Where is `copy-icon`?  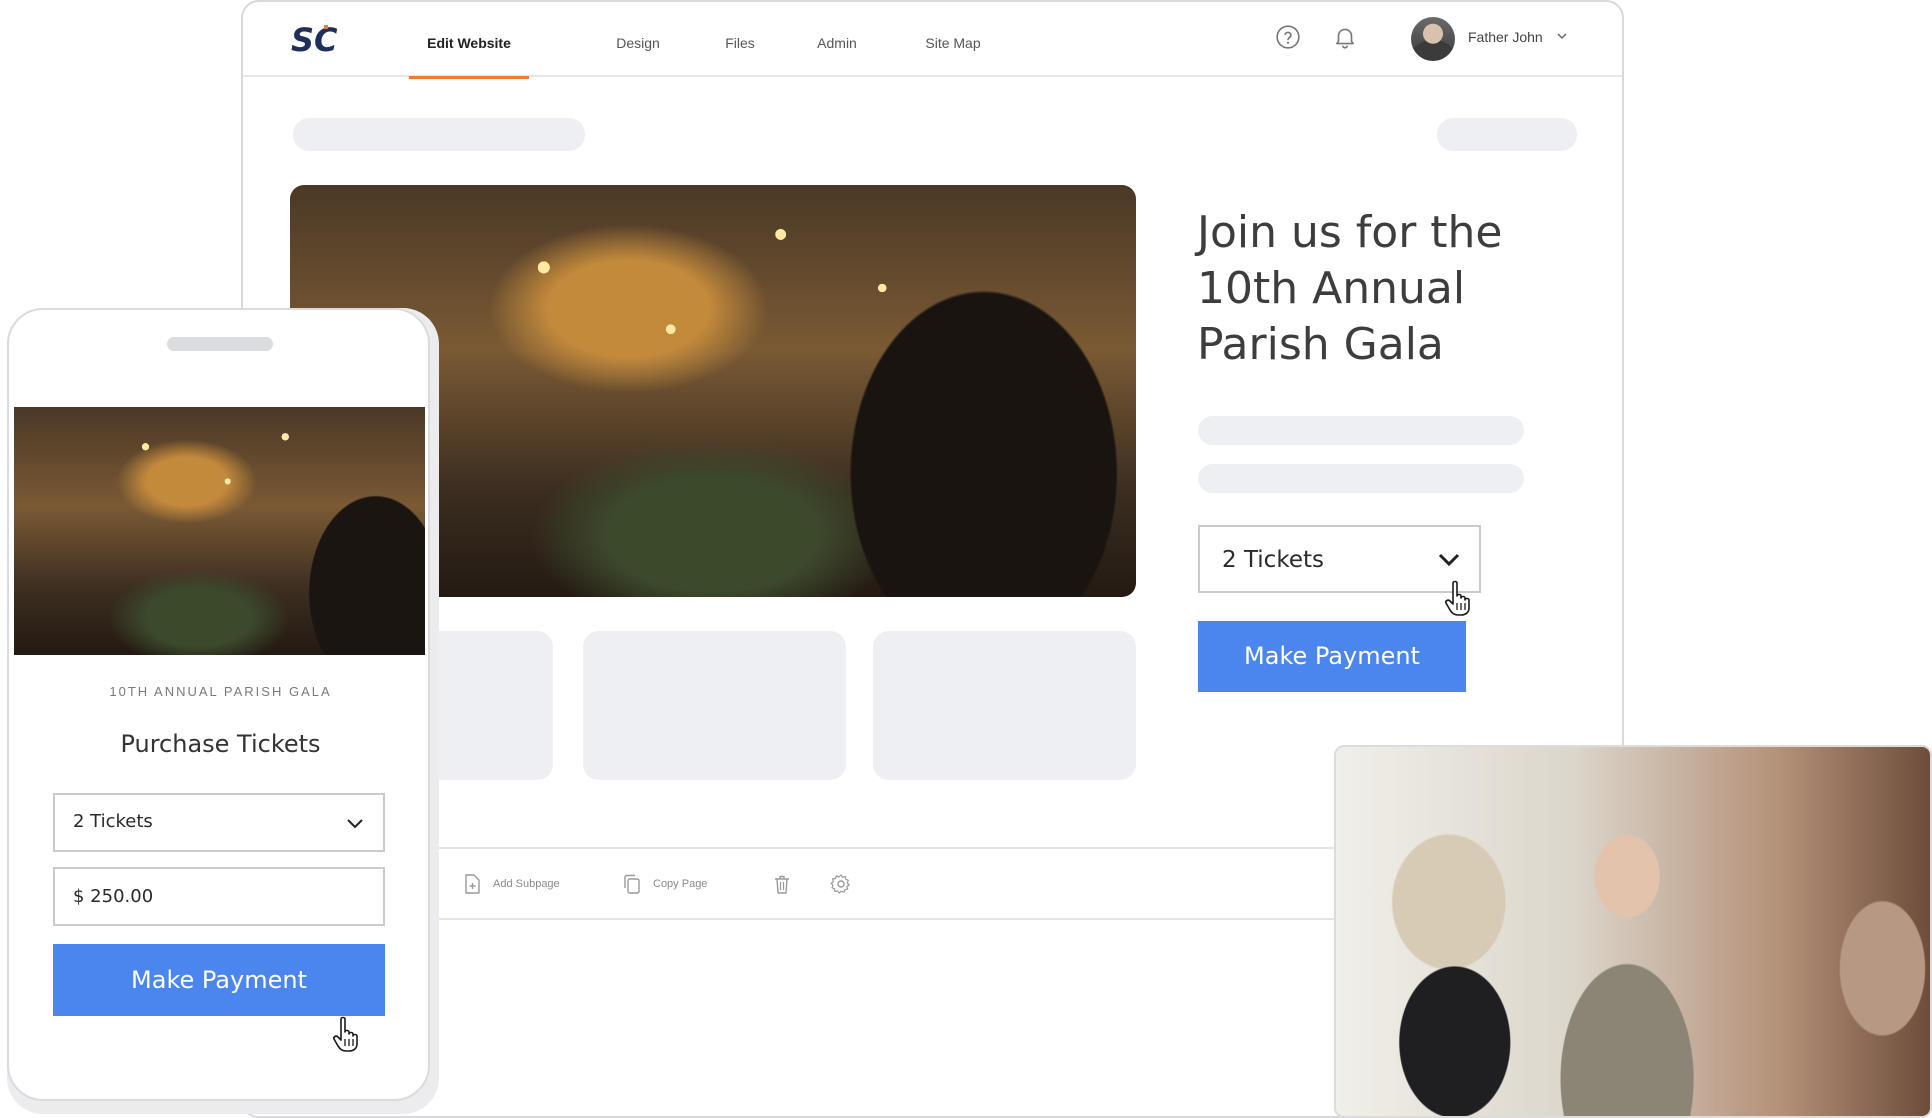 copy-icon is located at coordinates (632, 884).